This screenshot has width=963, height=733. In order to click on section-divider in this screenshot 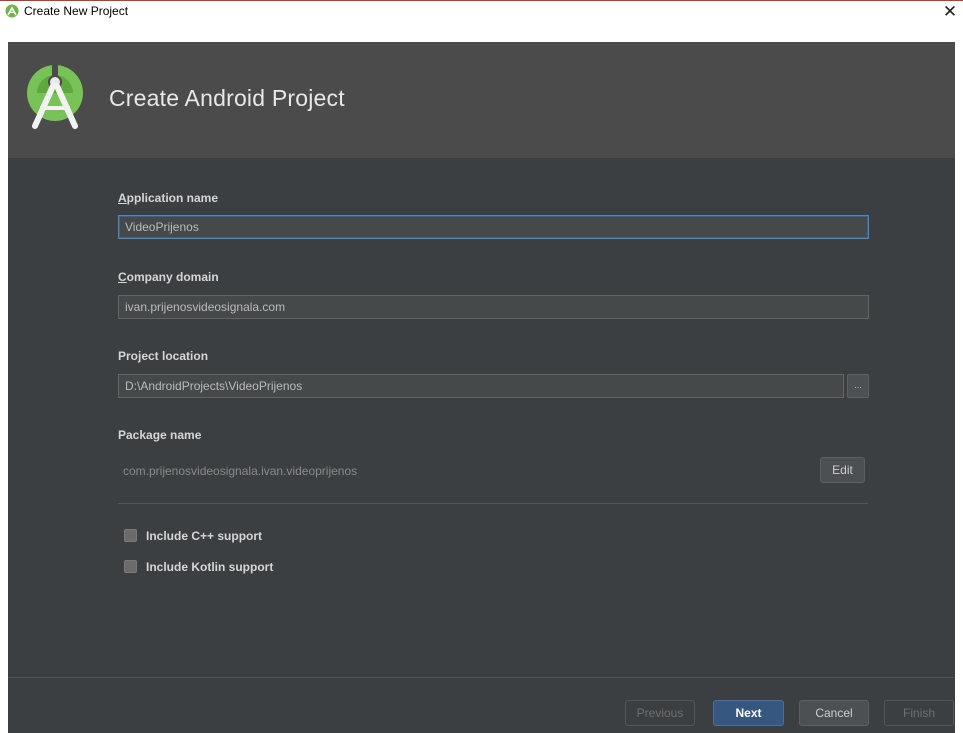, I will do `click(493, 503)`.